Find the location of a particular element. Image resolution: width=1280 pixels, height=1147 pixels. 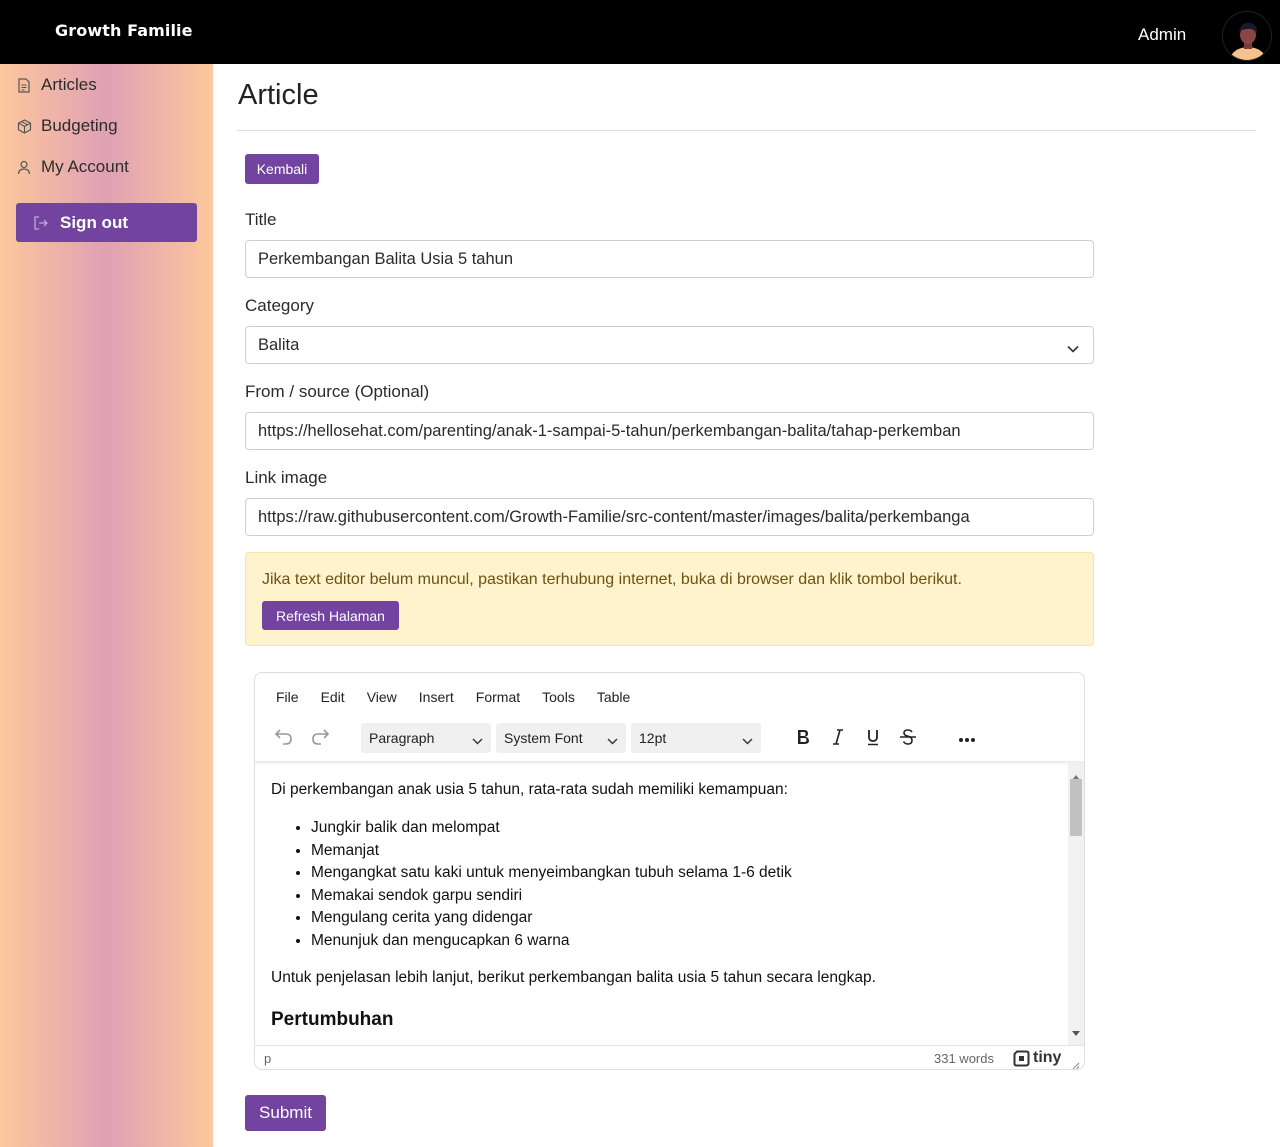

logout-icon is located at coordinates (41, 223).